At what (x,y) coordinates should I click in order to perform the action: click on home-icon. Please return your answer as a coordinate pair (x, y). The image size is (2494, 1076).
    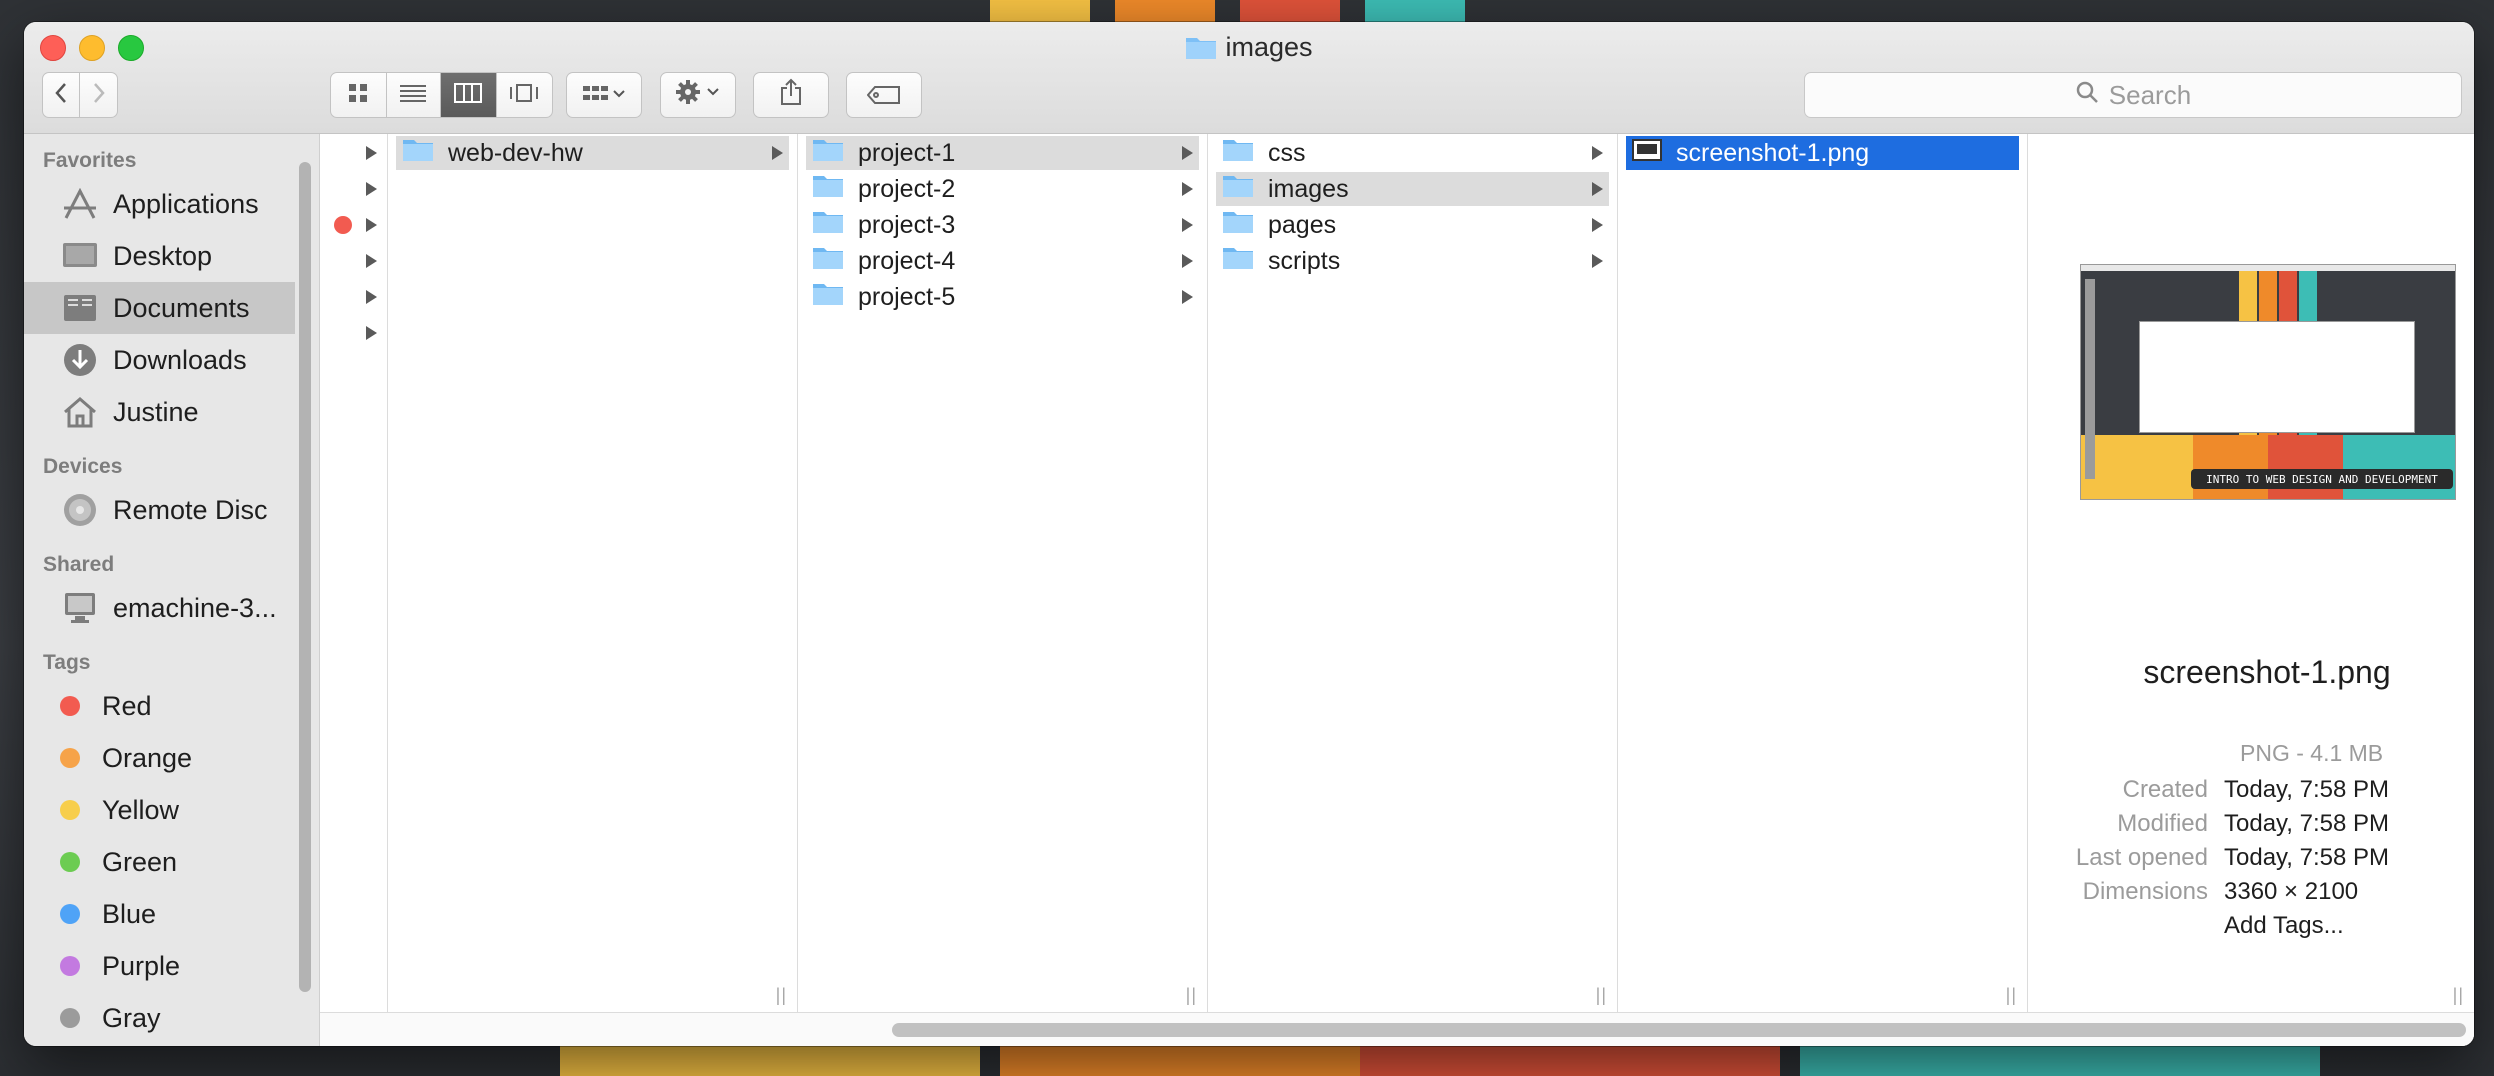
    Looking at the image, I should click on (80, 412).